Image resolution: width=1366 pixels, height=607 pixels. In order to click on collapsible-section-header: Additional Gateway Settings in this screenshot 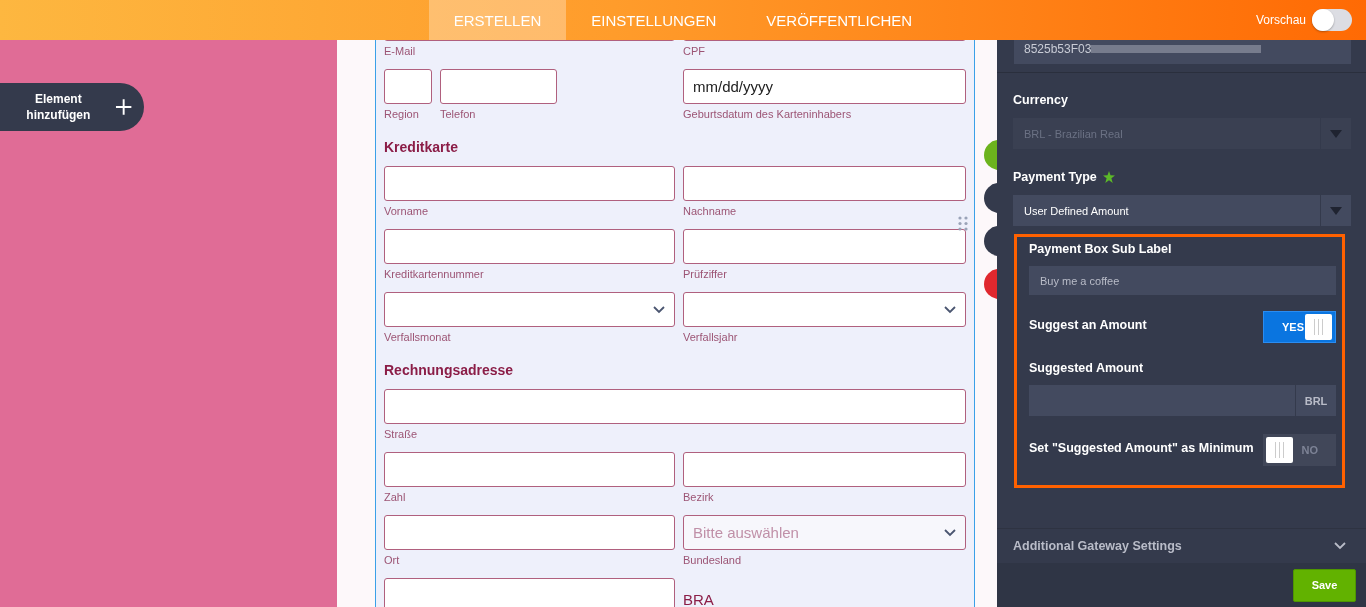, I will do `click(1181, 540)`.